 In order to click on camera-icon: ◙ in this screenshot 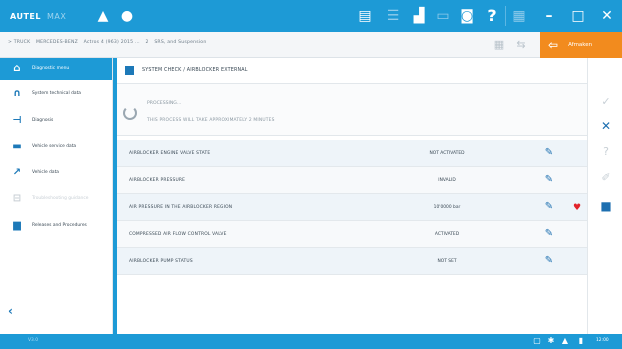, I will do `click(467, 16)`.